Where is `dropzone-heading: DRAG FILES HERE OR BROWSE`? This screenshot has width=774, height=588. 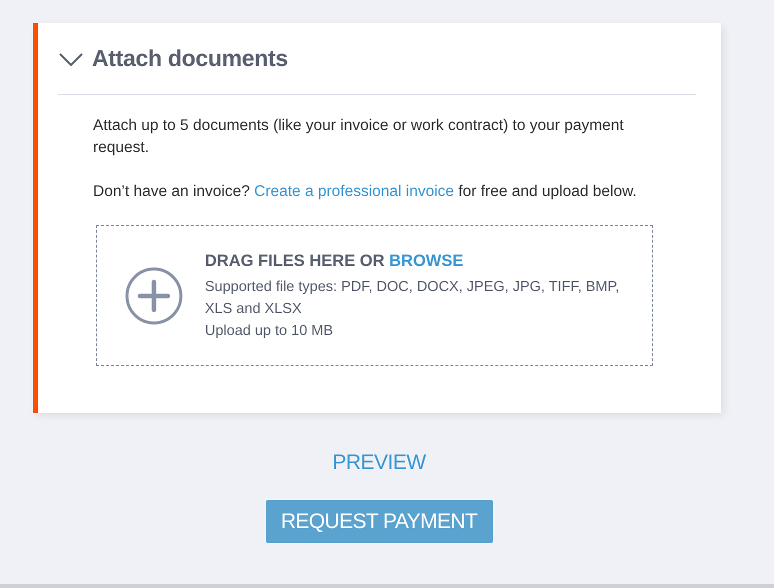 dropzone-heading: DRAG FILES HERE OR BROWSE is located at coordinates (334, 261).